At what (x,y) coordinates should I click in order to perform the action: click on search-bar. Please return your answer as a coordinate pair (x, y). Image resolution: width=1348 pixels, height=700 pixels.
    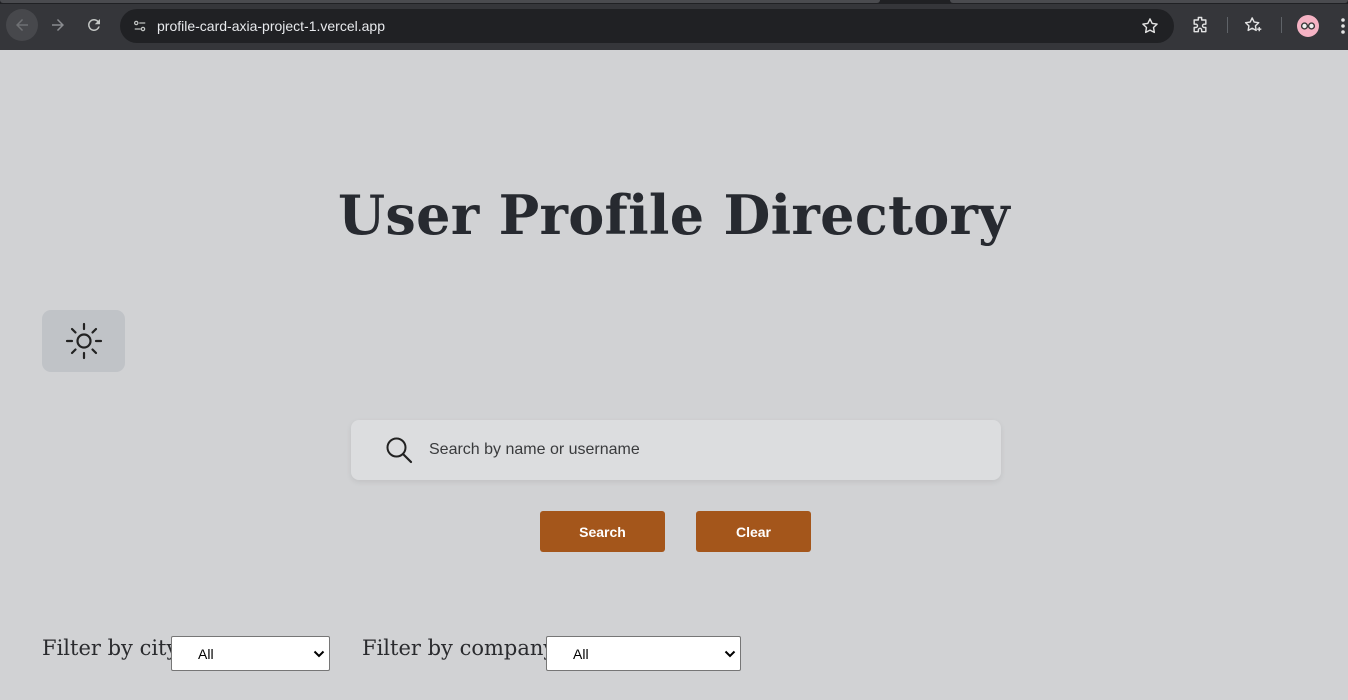
    Looking at the image, I should click on (676, 450).